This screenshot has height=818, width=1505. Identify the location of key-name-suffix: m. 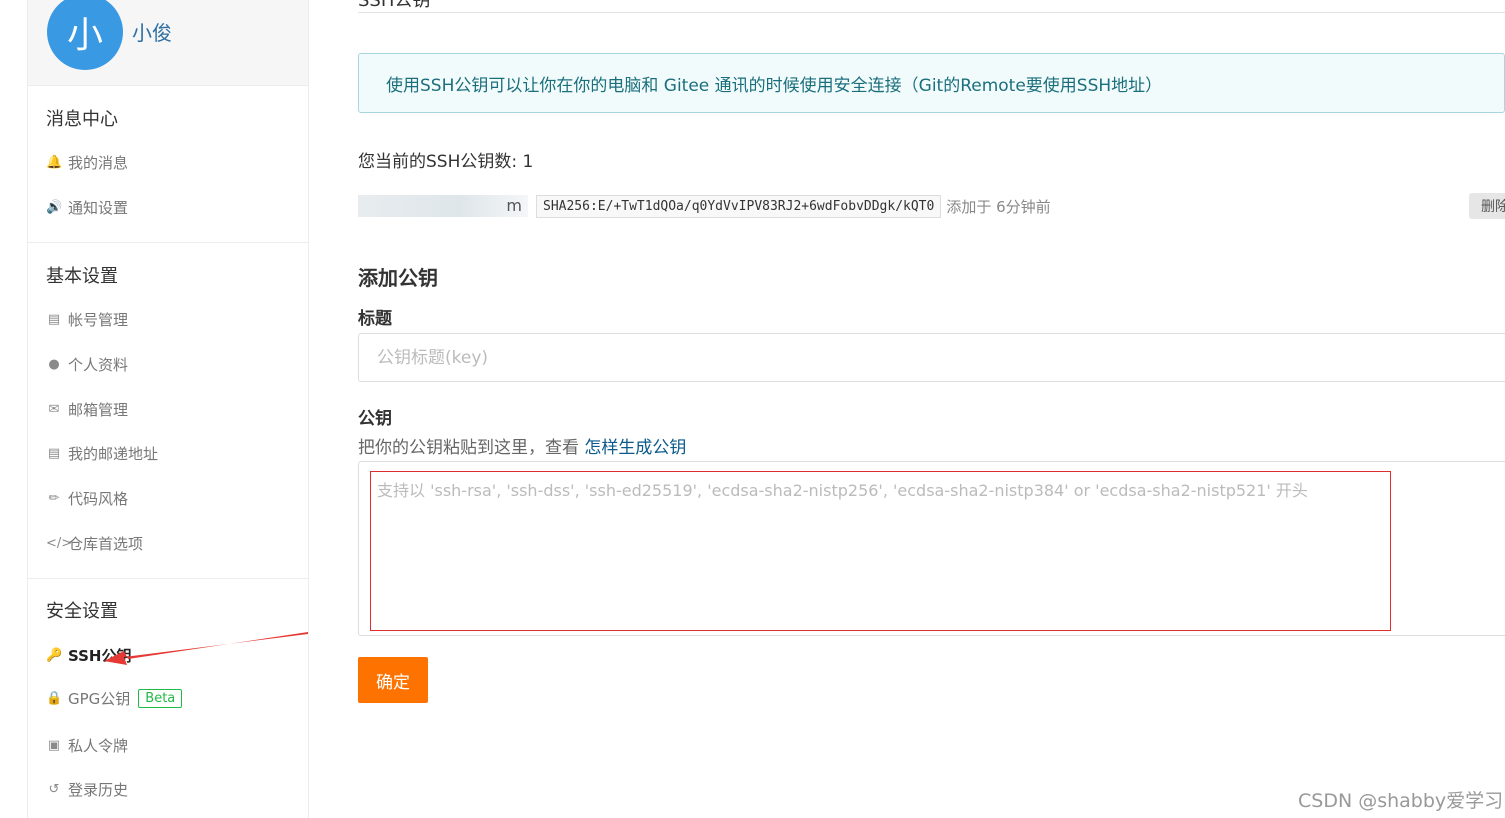
(514, 205).